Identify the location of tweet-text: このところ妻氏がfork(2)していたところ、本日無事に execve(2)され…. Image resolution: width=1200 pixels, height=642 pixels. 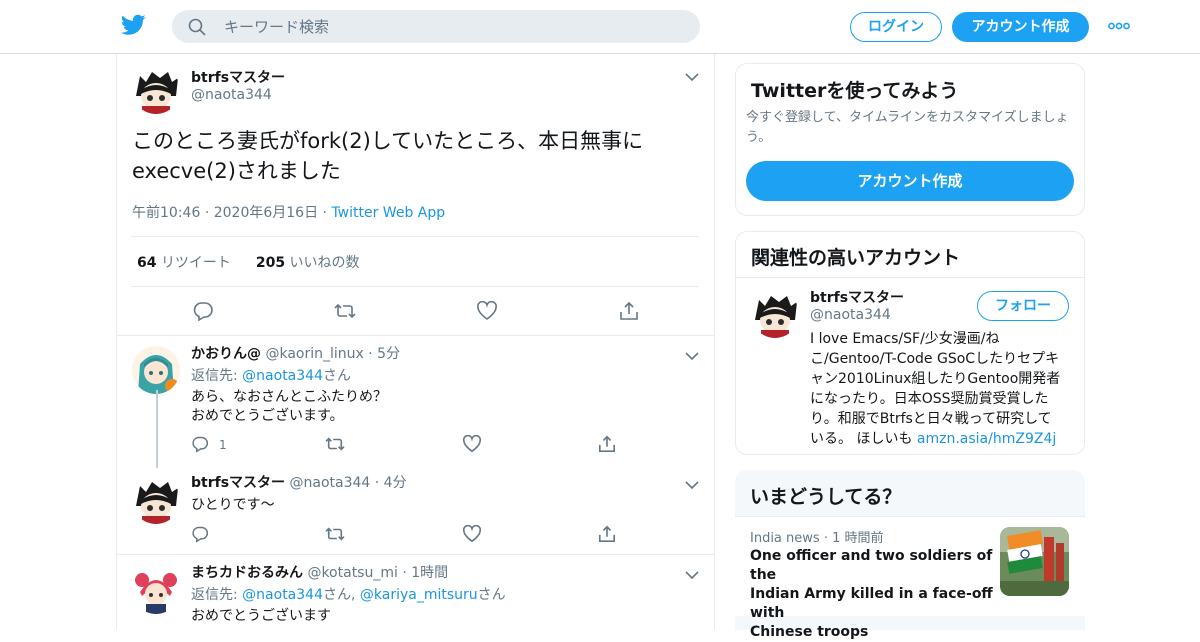
(417, 156).